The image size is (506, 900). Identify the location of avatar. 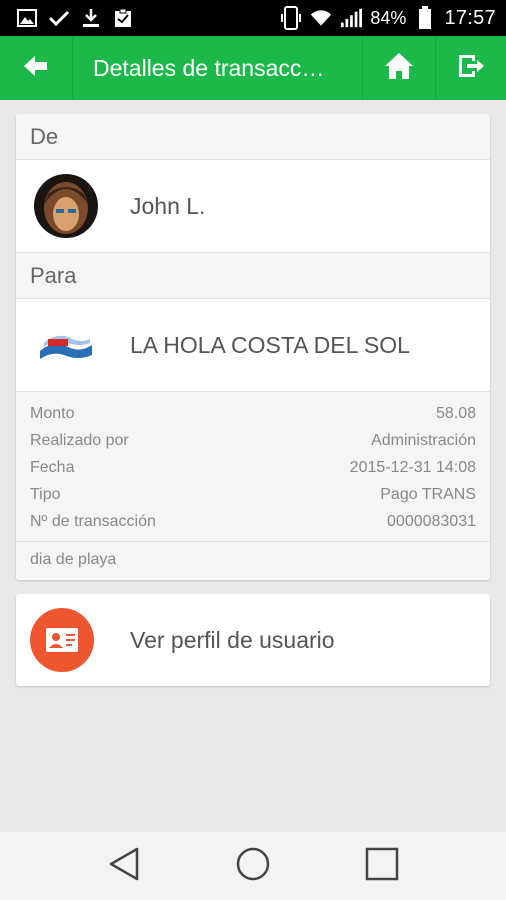
(66, 206).